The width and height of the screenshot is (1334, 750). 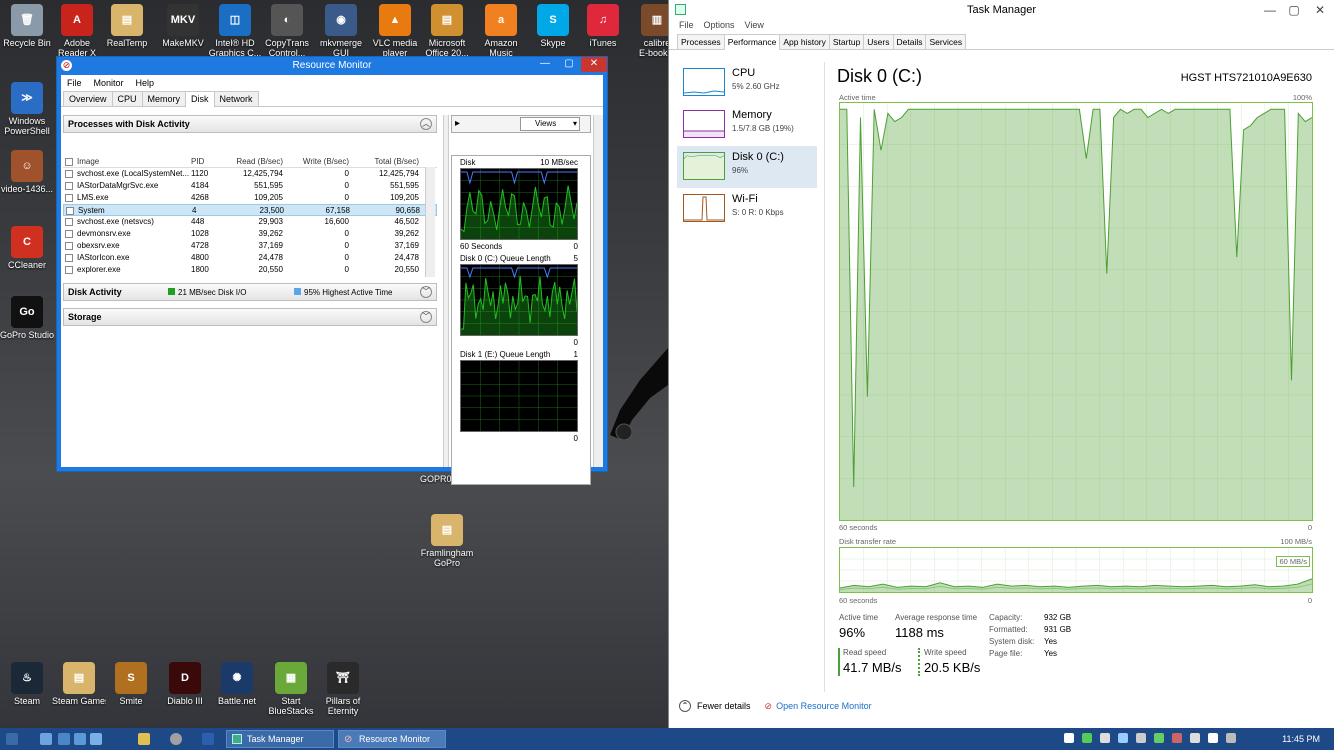 I want to click on desktop-shortcut: ♫ iTunes, so click(x=603, y=31).